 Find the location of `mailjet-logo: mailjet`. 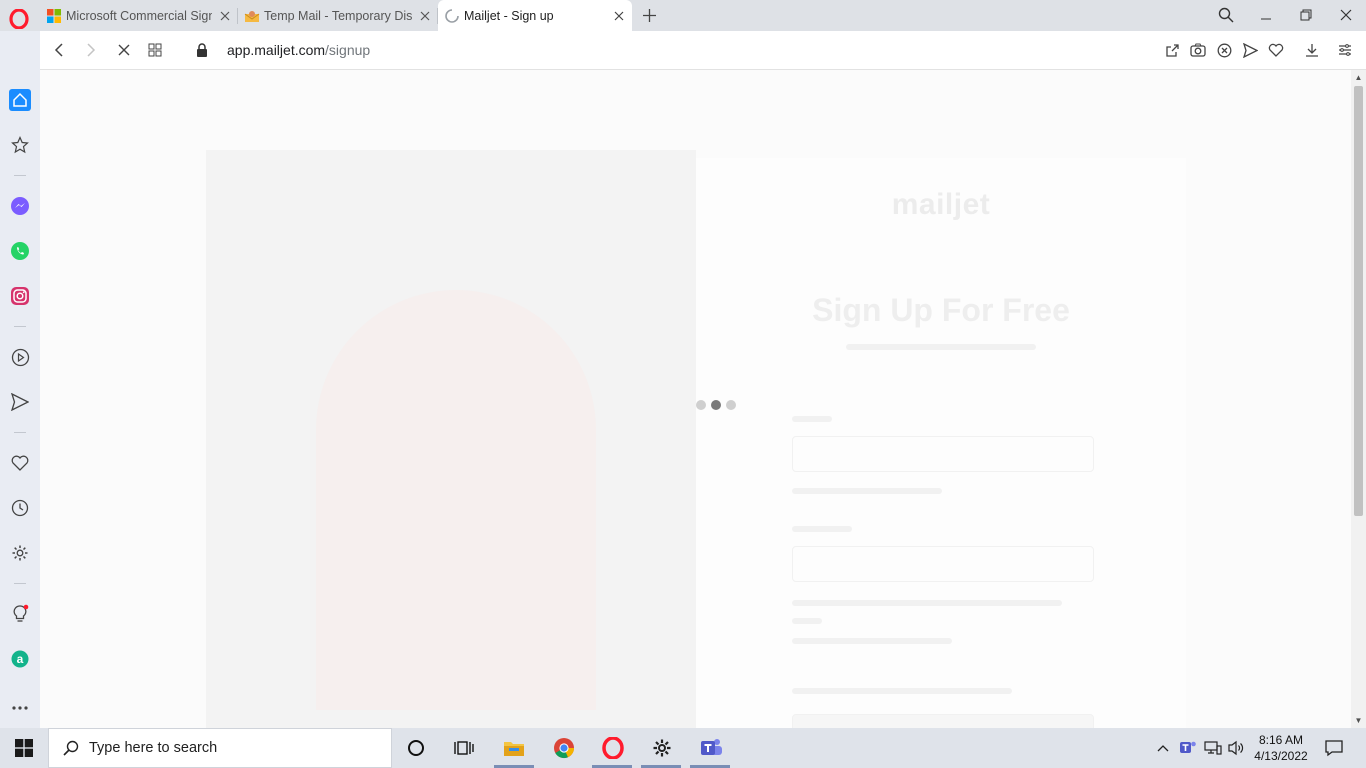

mailjet-logo: mailjet is located at coordinates (941, 204).